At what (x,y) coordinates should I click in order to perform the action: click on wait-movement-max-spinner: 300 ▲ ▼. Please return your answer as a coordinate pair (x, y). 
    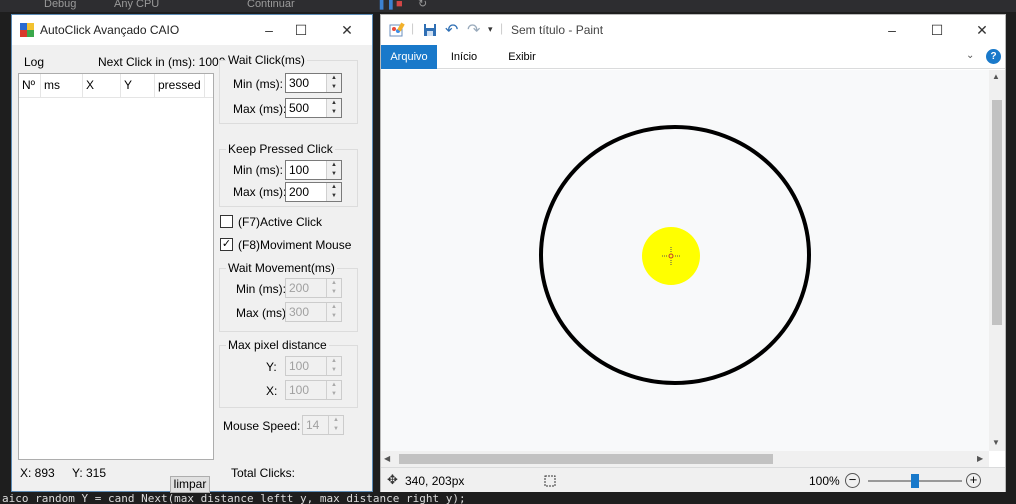
    Looking at the image, I should click on (313, 312).